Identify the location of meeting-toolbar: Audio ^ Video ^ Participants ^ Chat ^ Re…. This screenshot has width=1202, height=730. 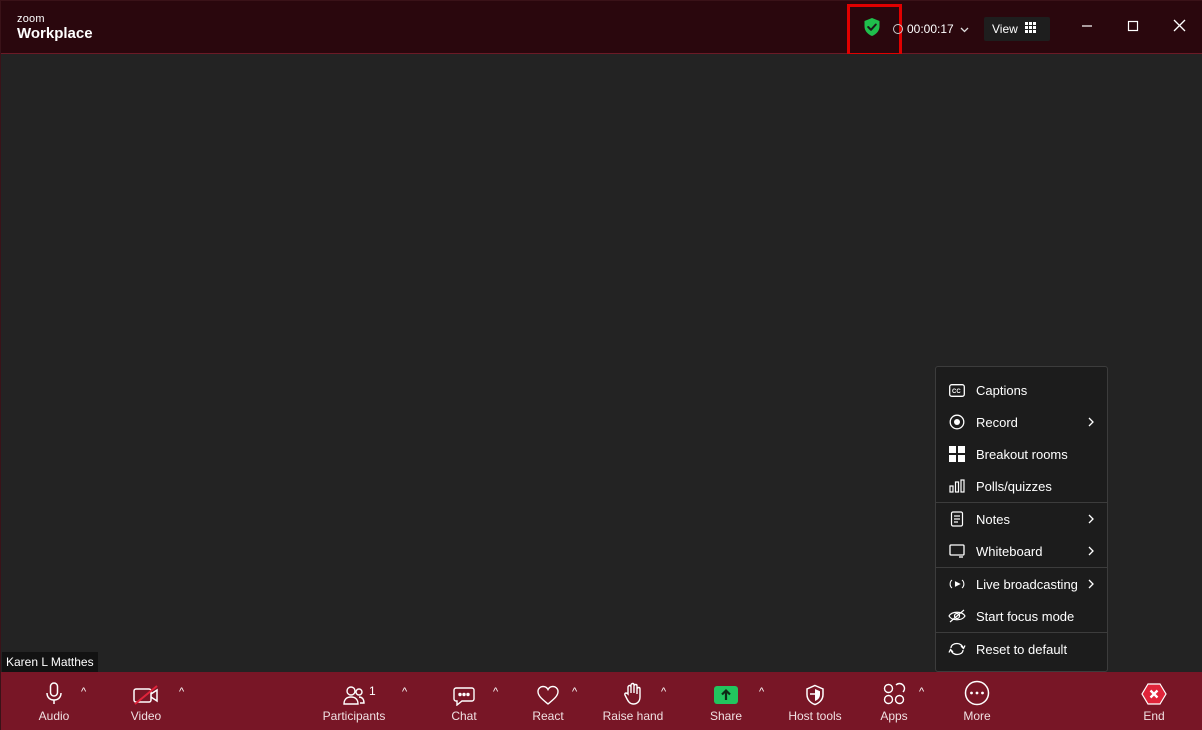
(601, 701).